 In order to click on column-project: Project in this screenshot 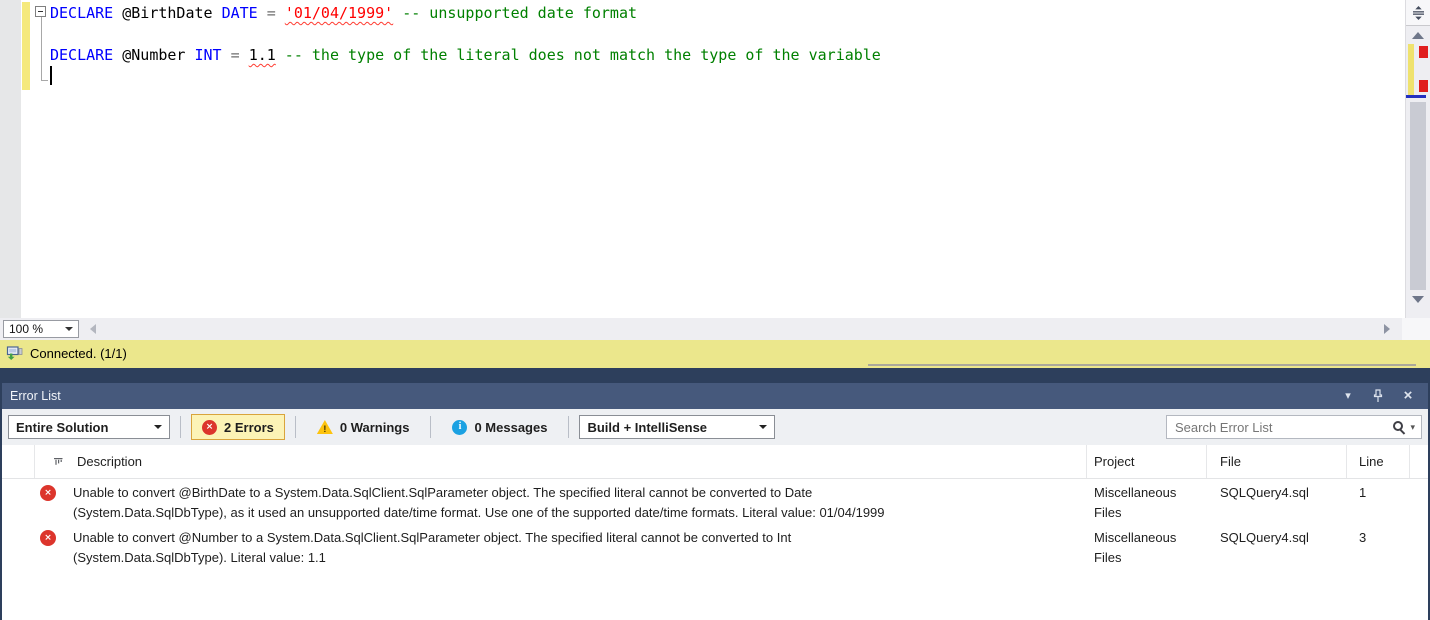, I will do `click(1147, 461)`.